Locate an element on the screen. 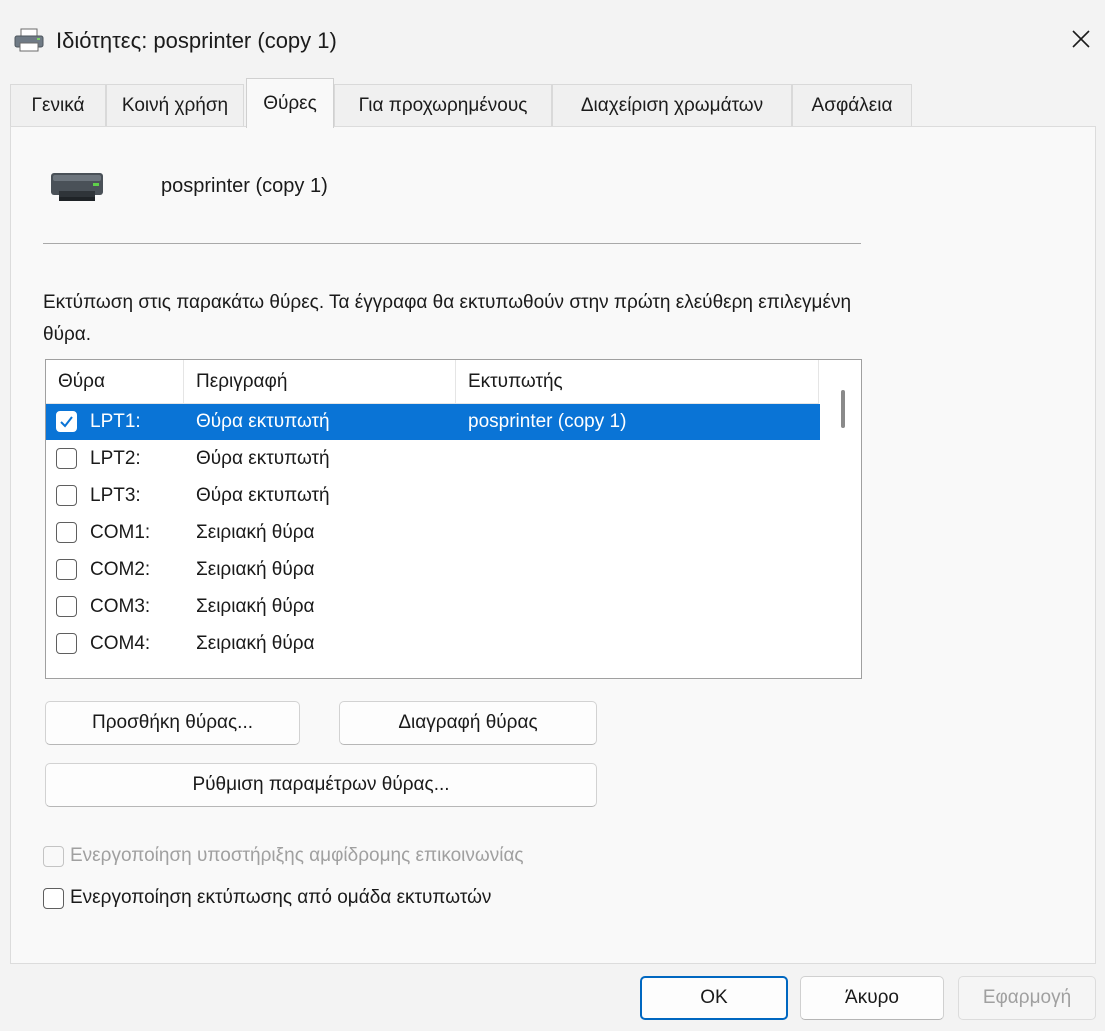  list-header: Θύρα Περιγραφή Εκτυπωτής is located at coordinates (432, 382).